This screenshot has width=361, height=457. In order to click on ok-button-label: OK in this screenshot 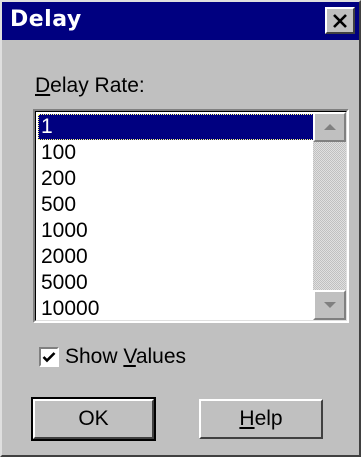, I will do `click(93, 418)`.